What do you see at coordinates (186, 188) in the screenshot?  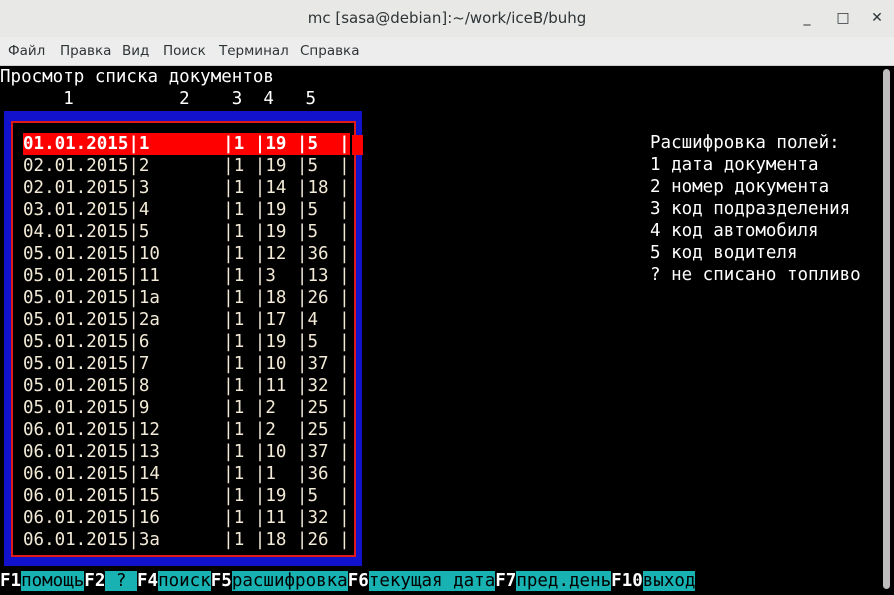 I see `document-row: 02.01.2015|3 |1 |14 |18 |` at bounding box center [186, 188].